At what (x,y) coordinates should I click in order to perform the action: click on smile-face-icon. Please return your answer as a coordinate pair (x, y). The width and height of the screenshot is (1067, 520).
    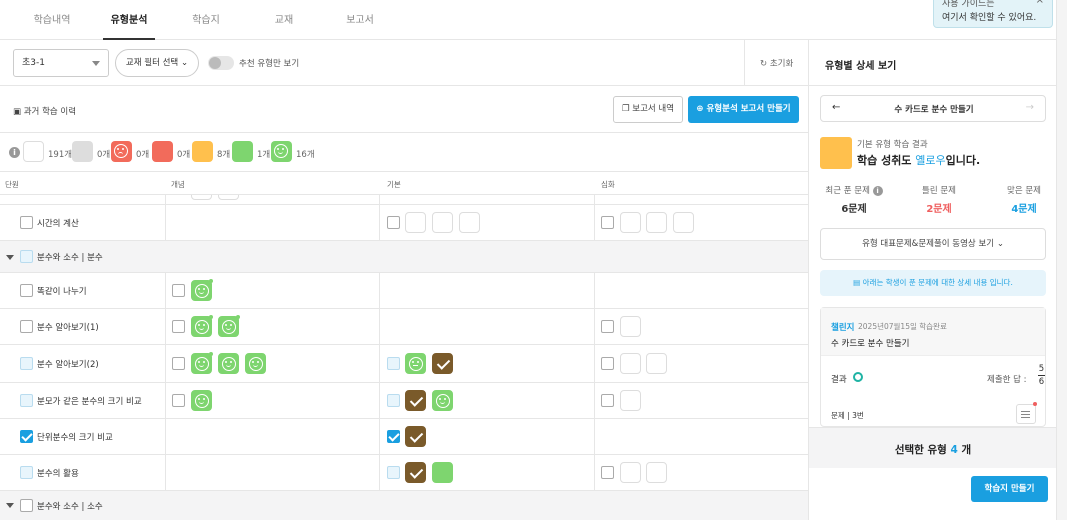
    Looking at the image, I should click on (229, 364).